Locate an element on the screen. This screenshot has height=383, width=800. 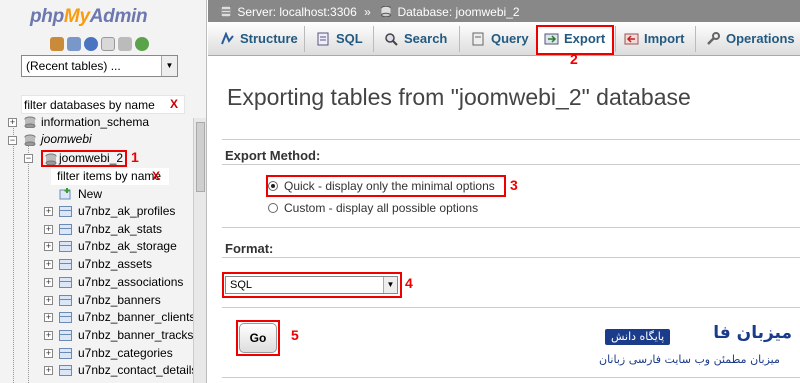
method-quick-option: Quick - display only the minimal options is located at coordinates (381, 186).